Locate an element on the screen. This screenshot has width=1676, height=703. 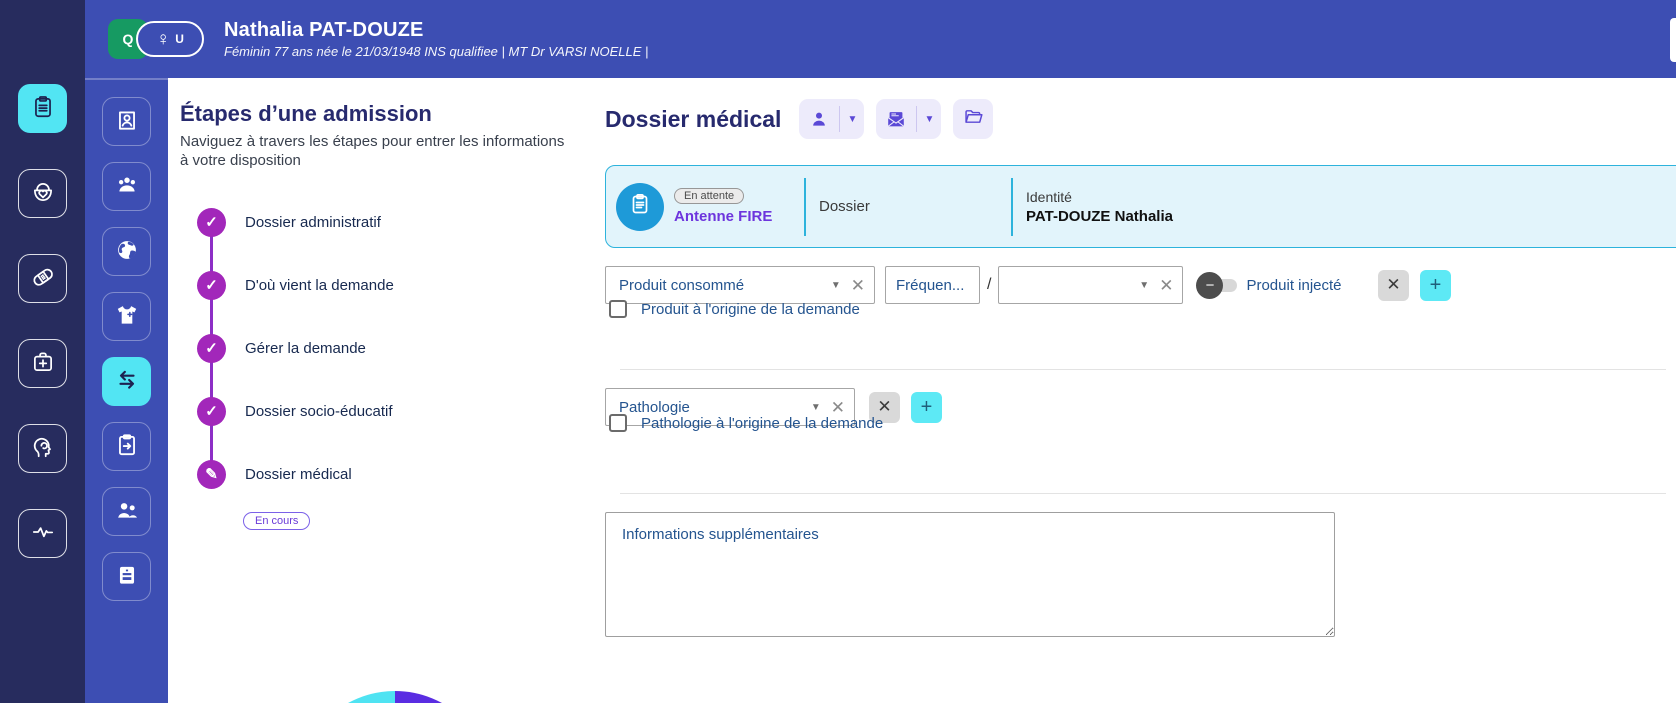
frequency-input is located at coordinates (932, 285).